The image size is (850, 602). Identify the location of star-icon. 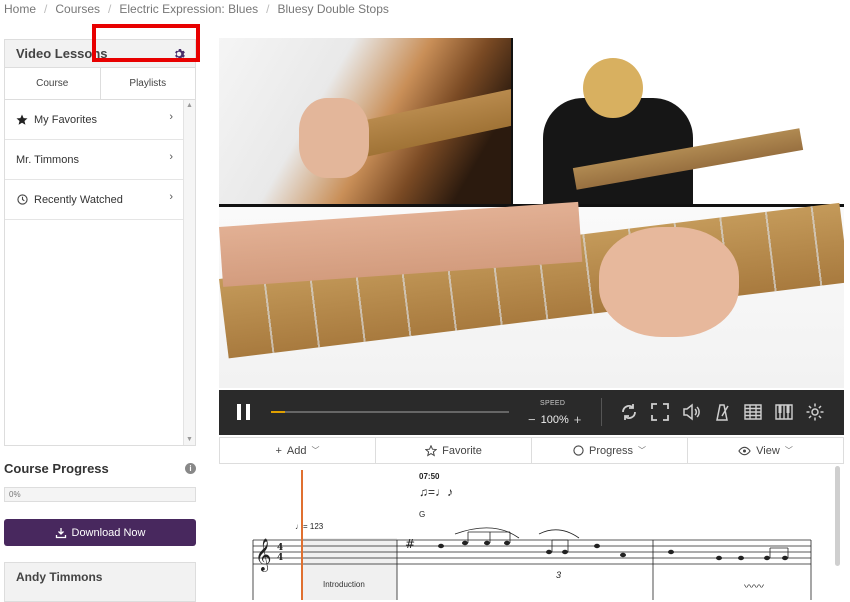
(22, 120).